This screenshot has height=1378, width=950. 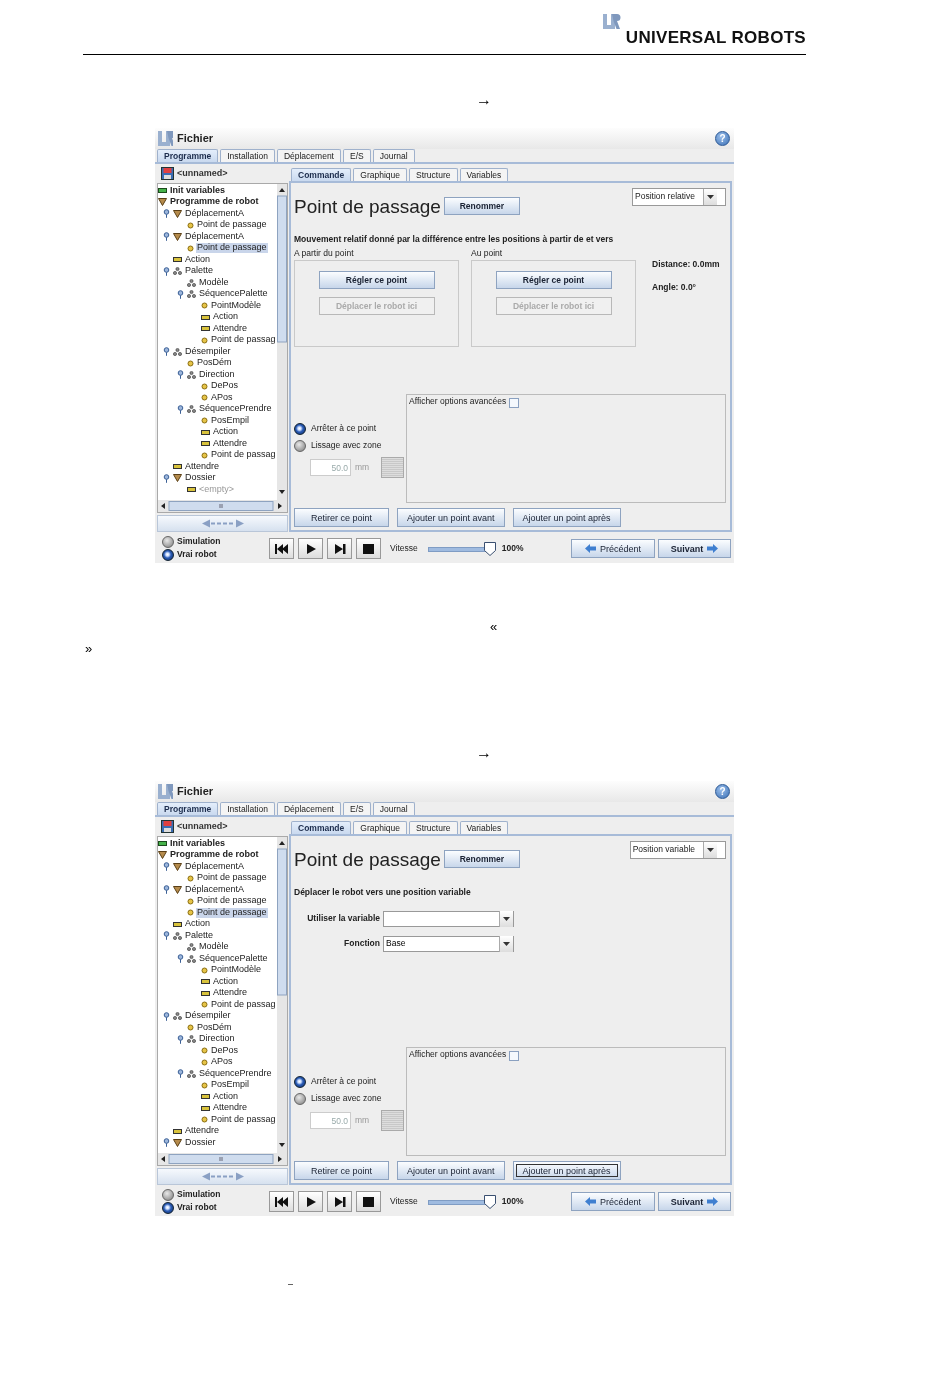 What do you see at coordinates (217, 1039) in the screenshot?
I see `tree-item: Direction` at bounding box center [217, 1039].